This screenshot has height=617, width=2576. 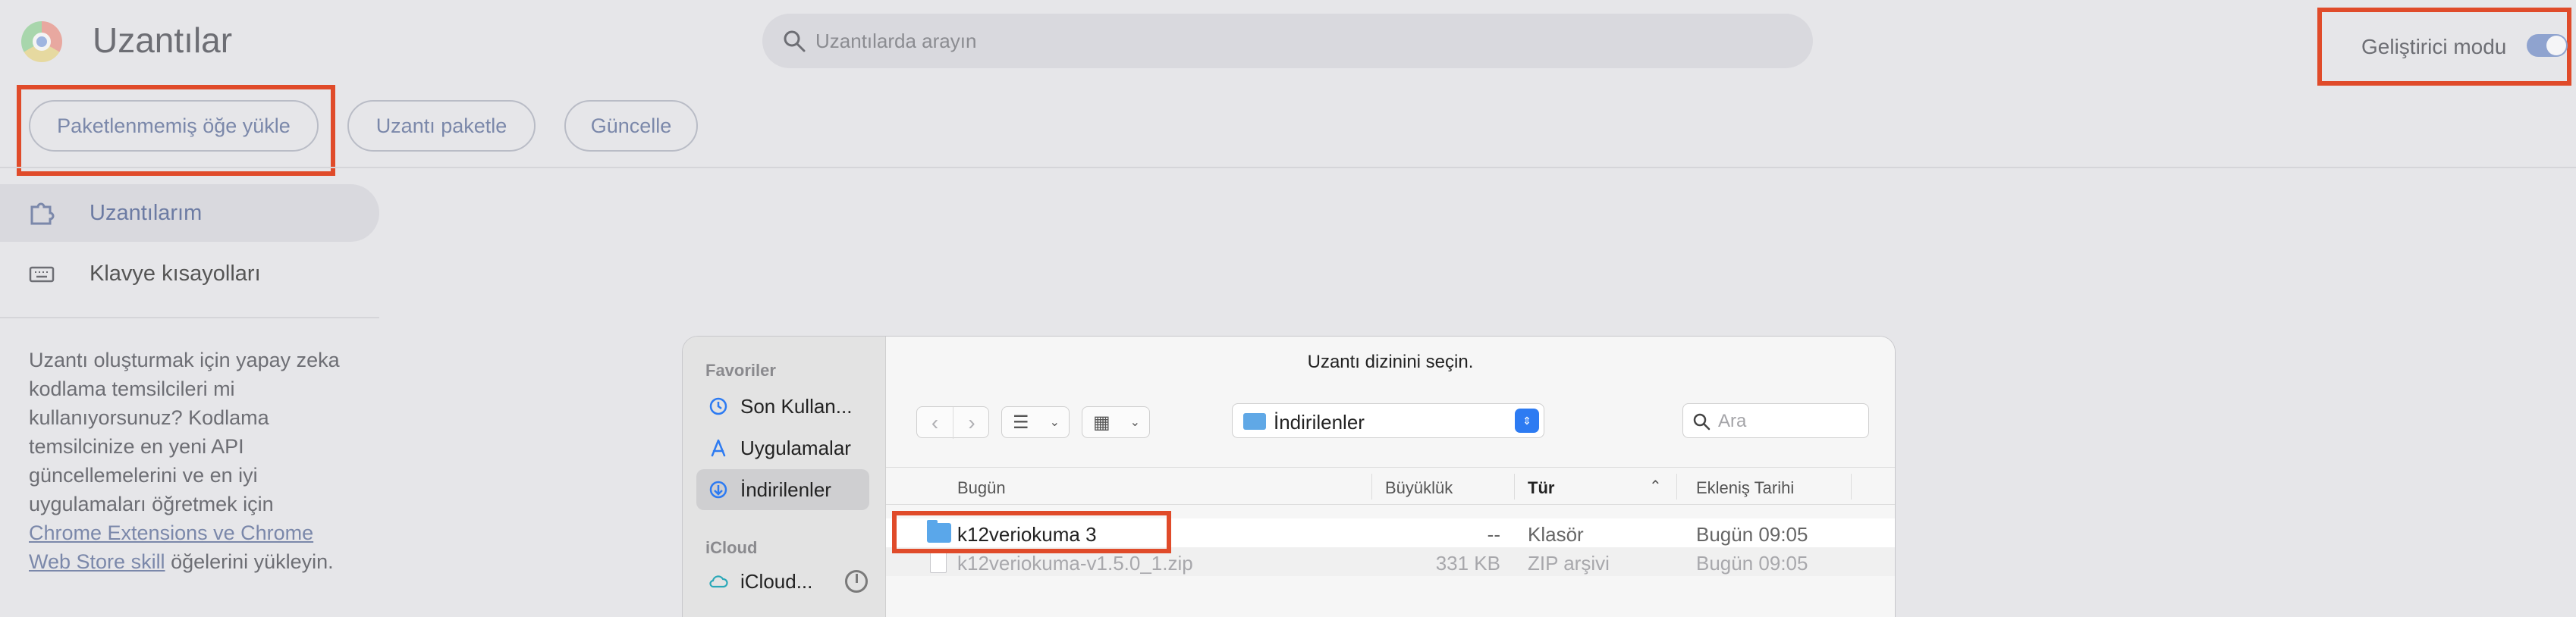 What do you see at coordinates (175, 273) in the screenshot?
I see `sidebar-item-label: Klavye kısayolları` at bounding box center [175, 273].